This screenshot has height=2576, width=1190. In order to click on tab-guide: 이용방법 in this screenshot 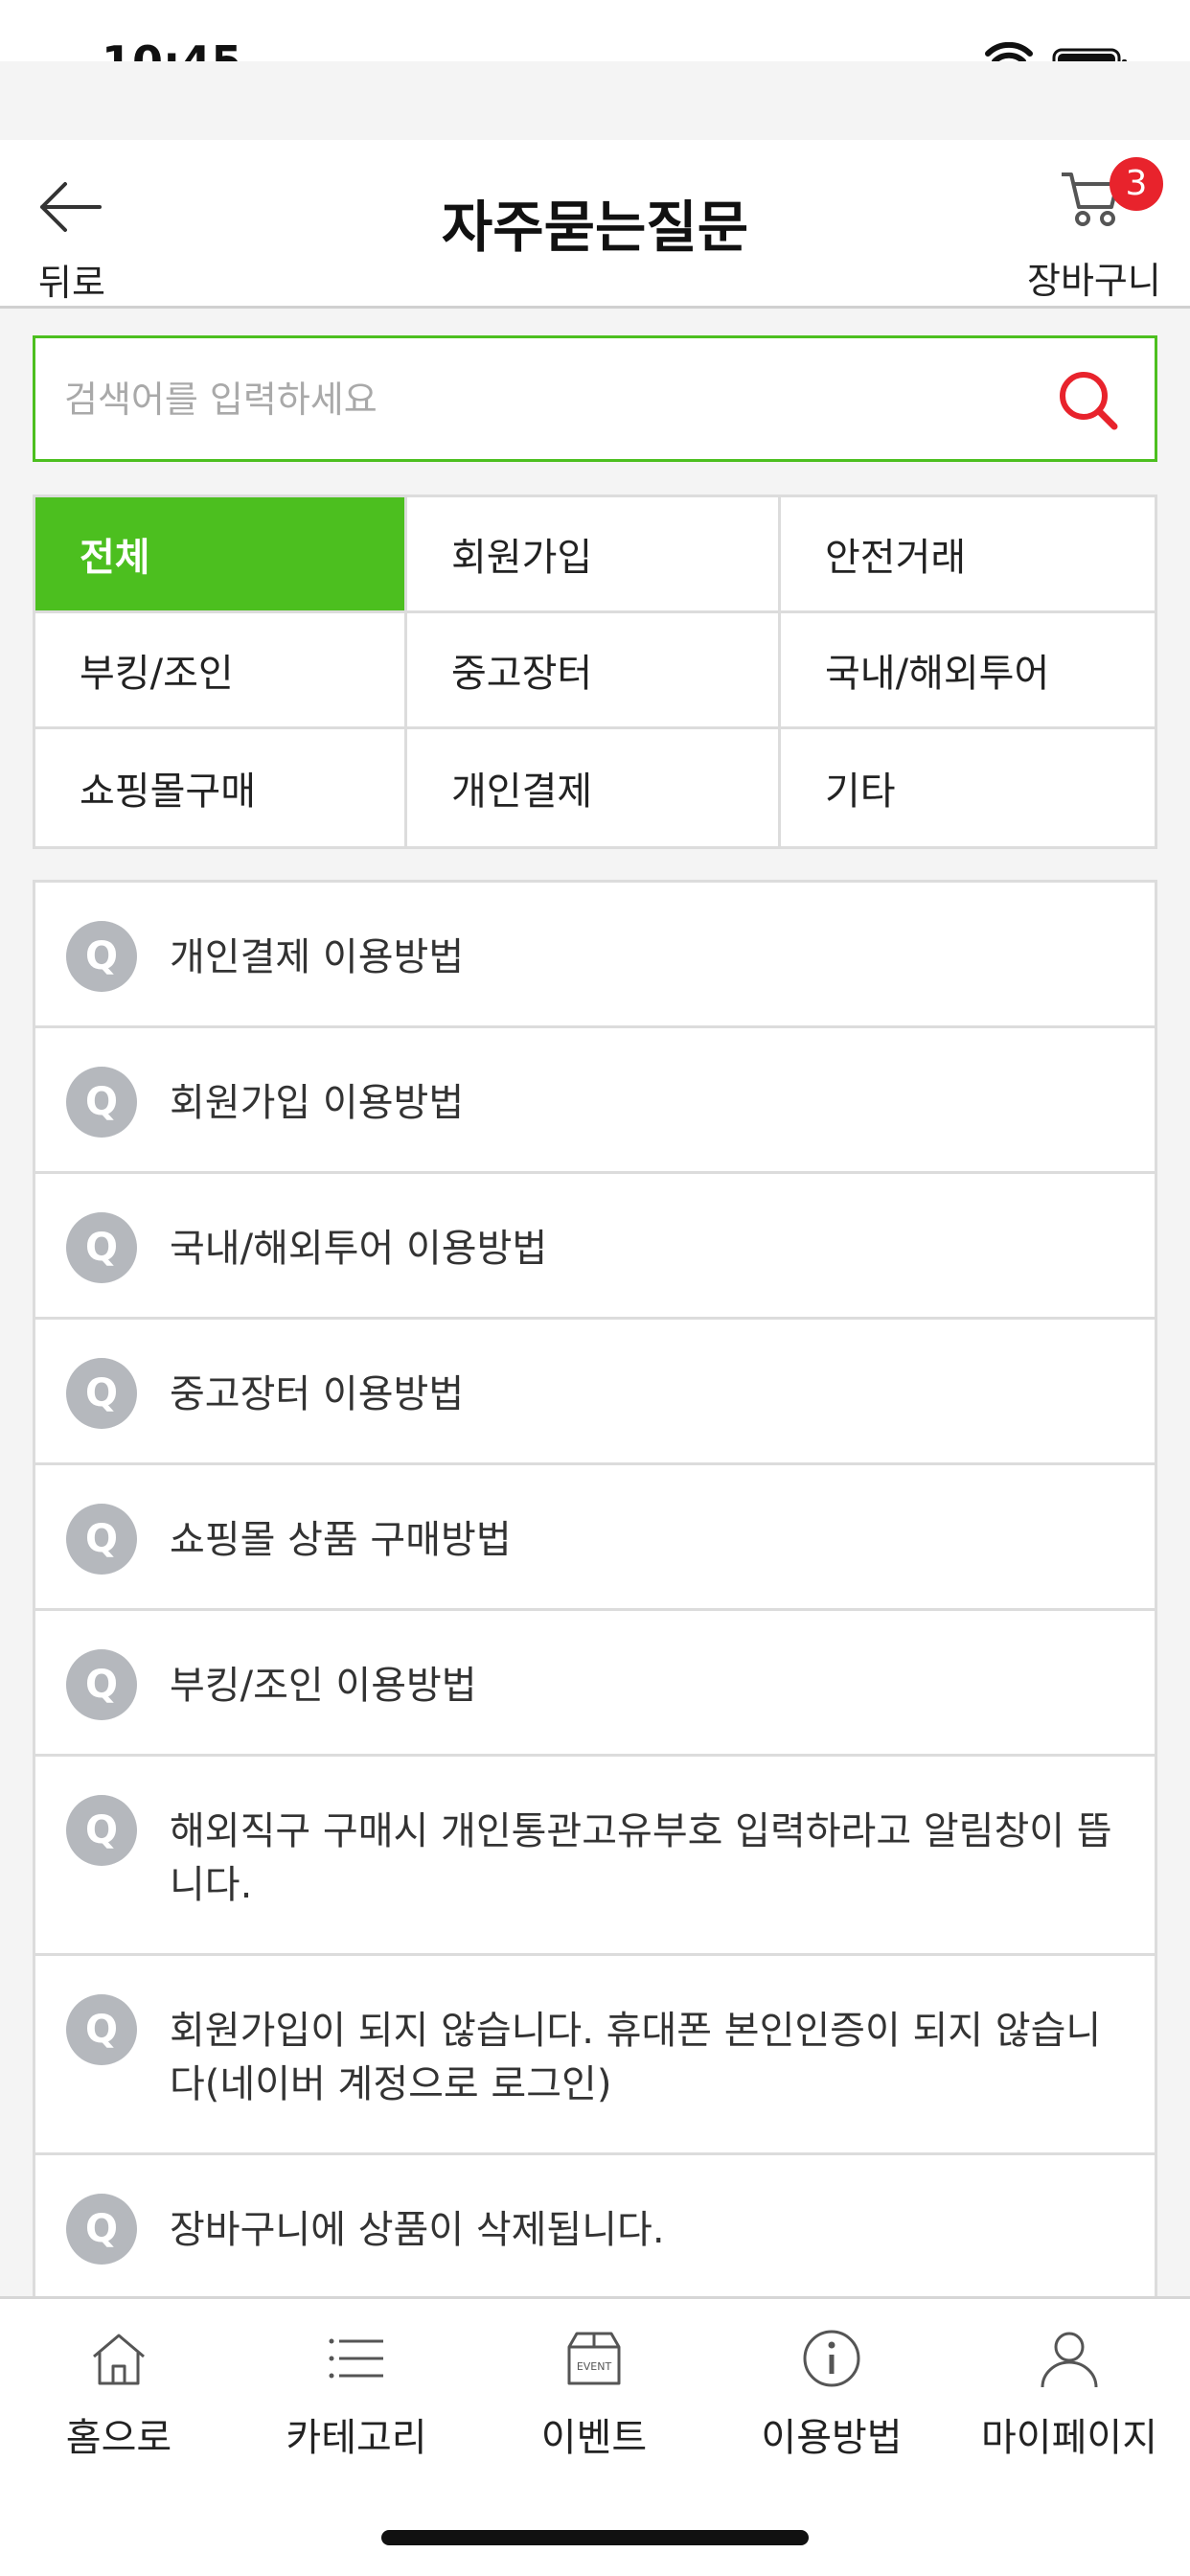, I will do `click(832, 2409)`.